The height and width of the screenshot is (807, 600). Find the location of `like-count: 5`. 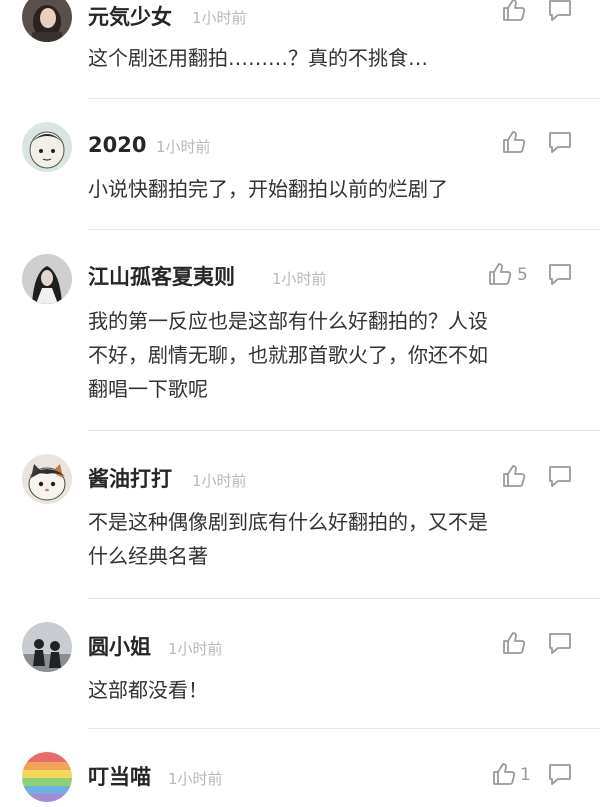

like-count: 5 is located at coordinates (522, 275).